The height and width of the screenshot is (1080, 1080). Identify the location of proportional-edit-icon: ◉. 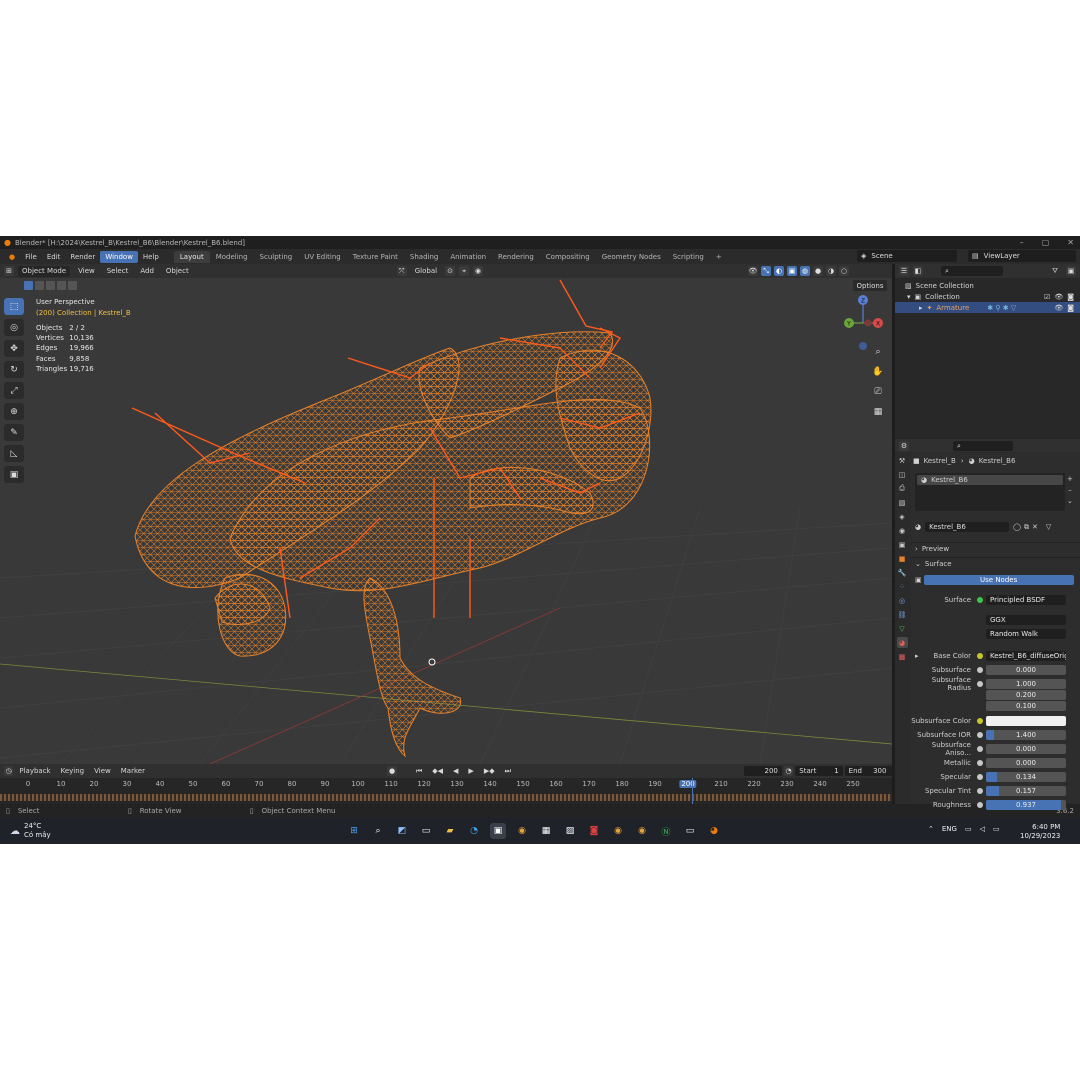
(478, 271).